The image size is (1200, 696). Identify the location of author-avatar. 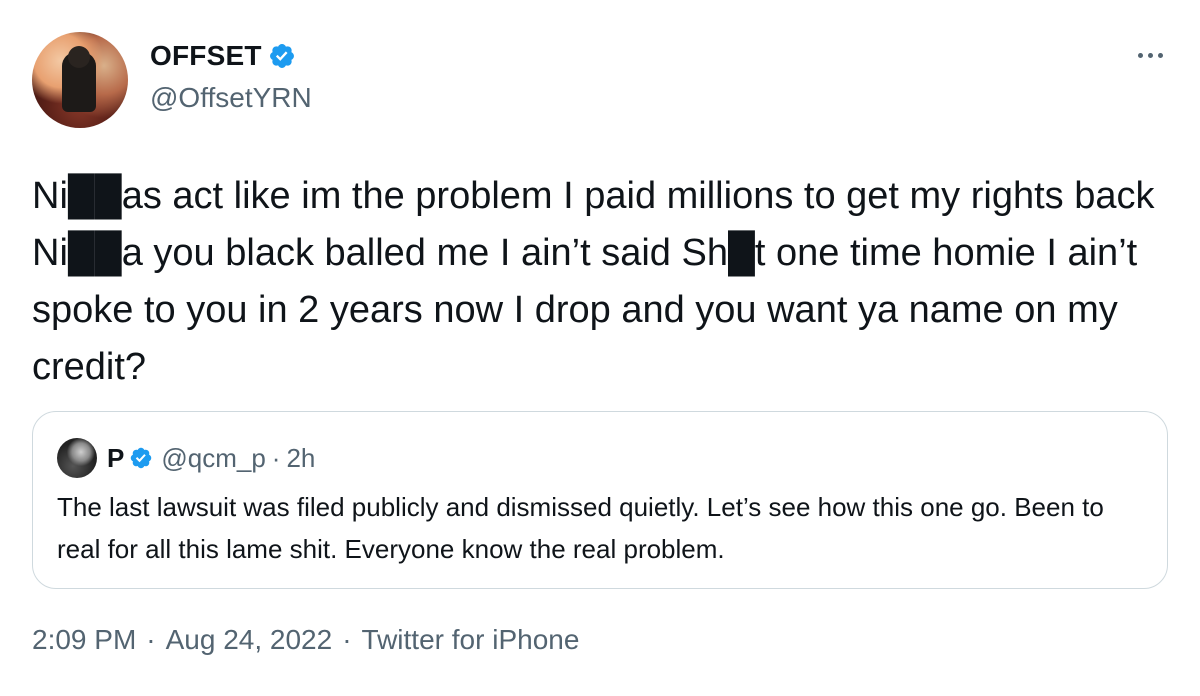
(80, 80).